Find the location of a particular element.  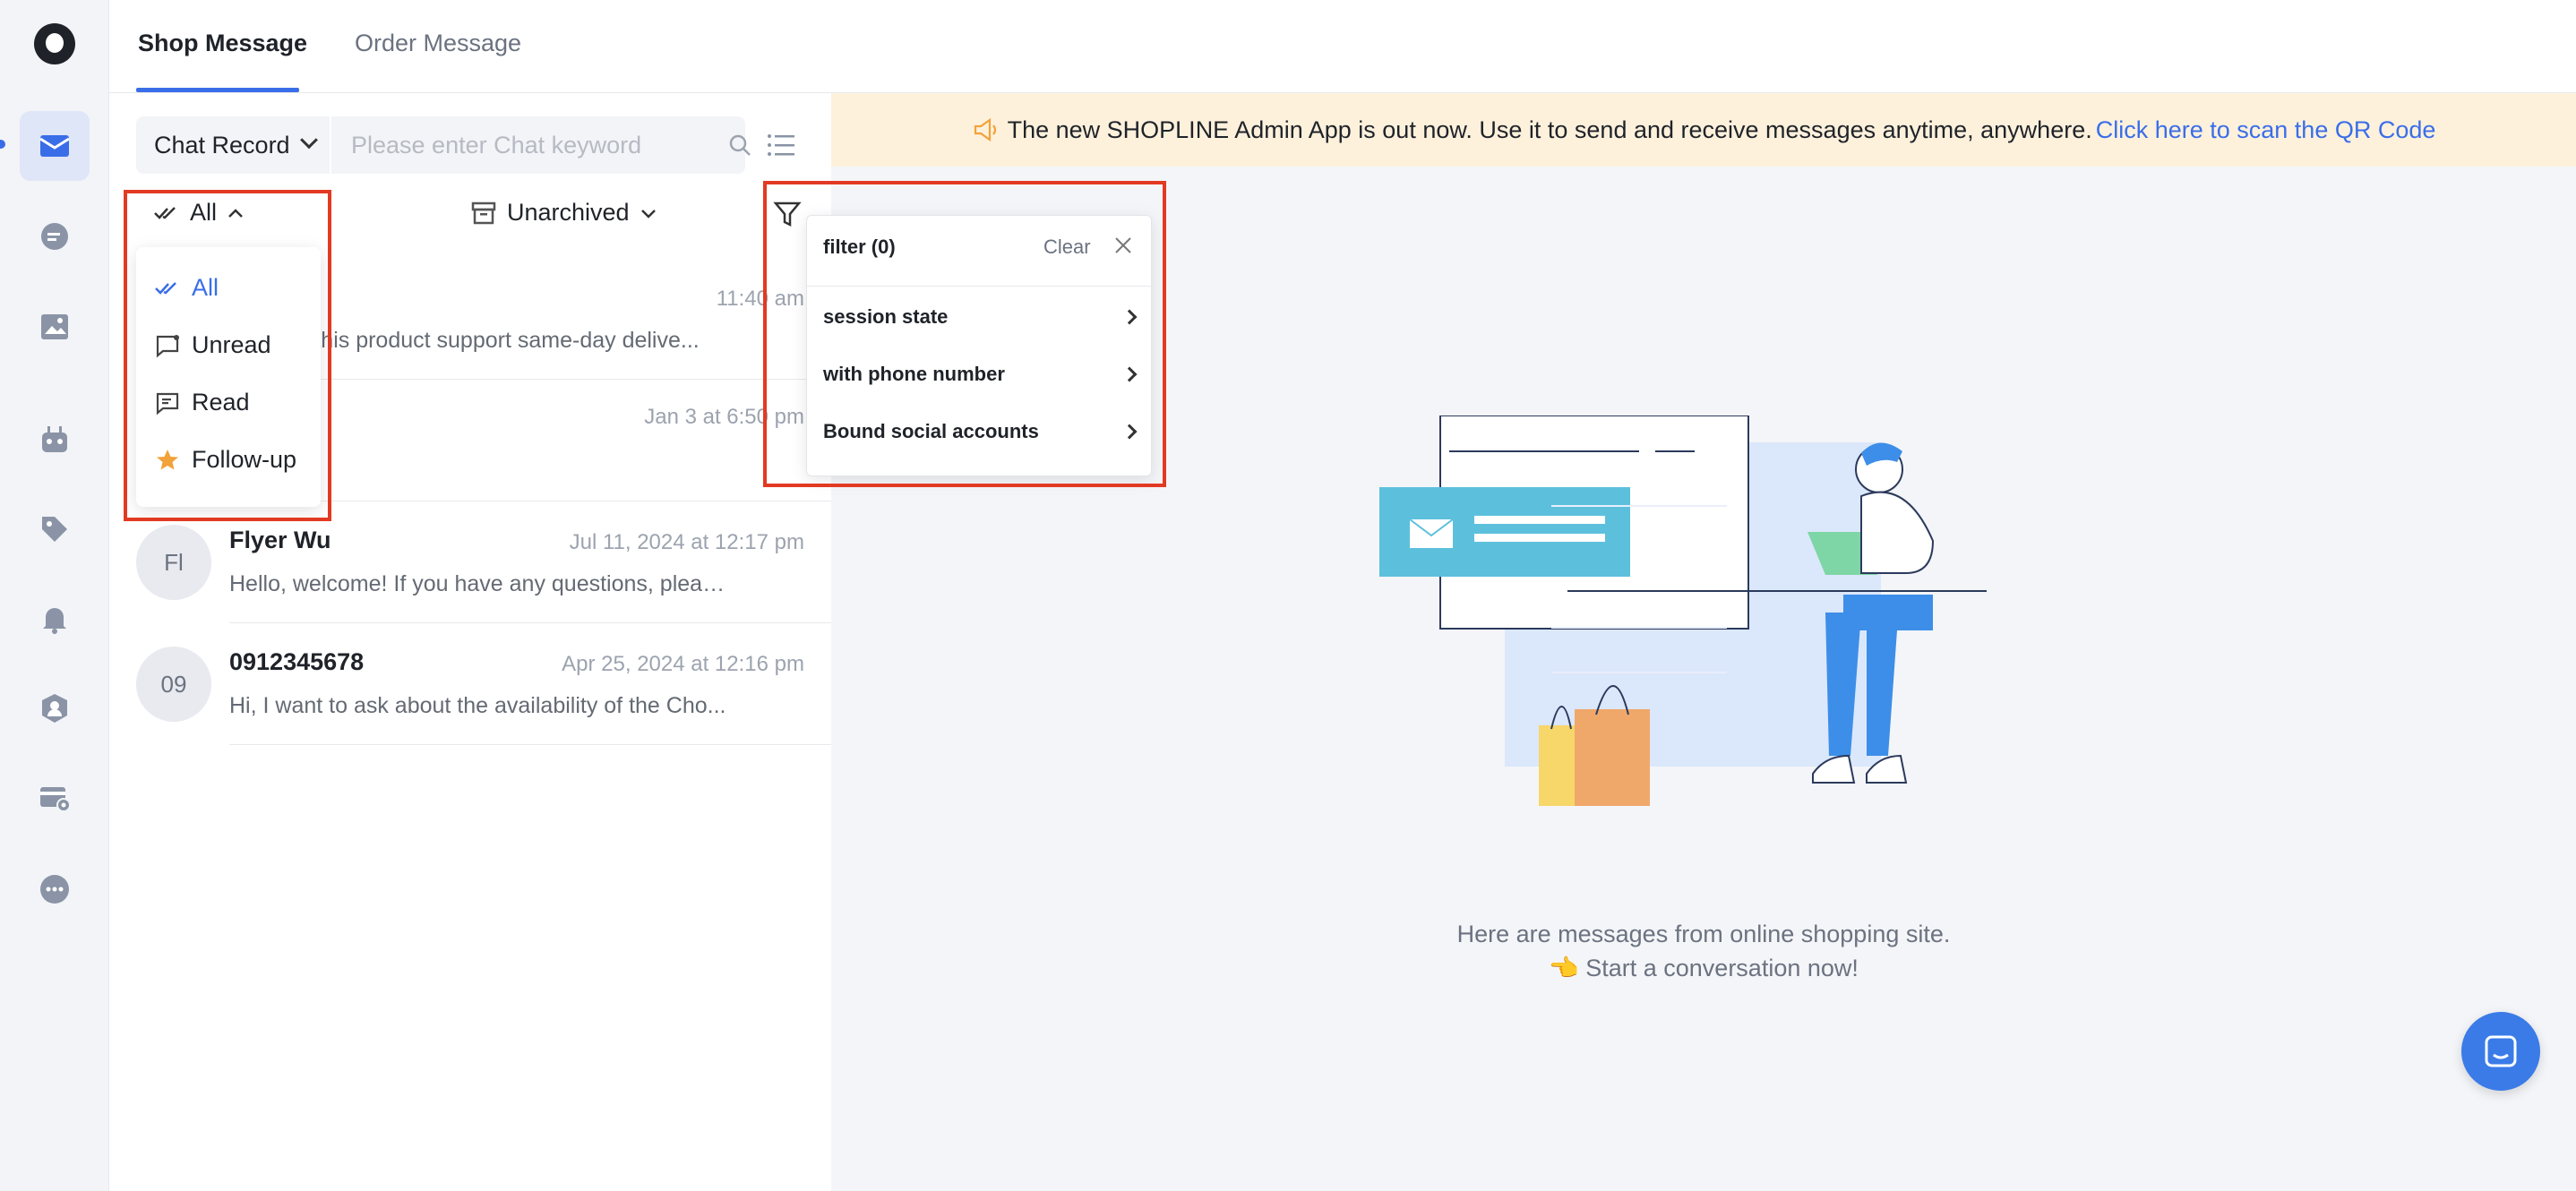

highlight-box-read-filter is located at coordinates (227, 355).